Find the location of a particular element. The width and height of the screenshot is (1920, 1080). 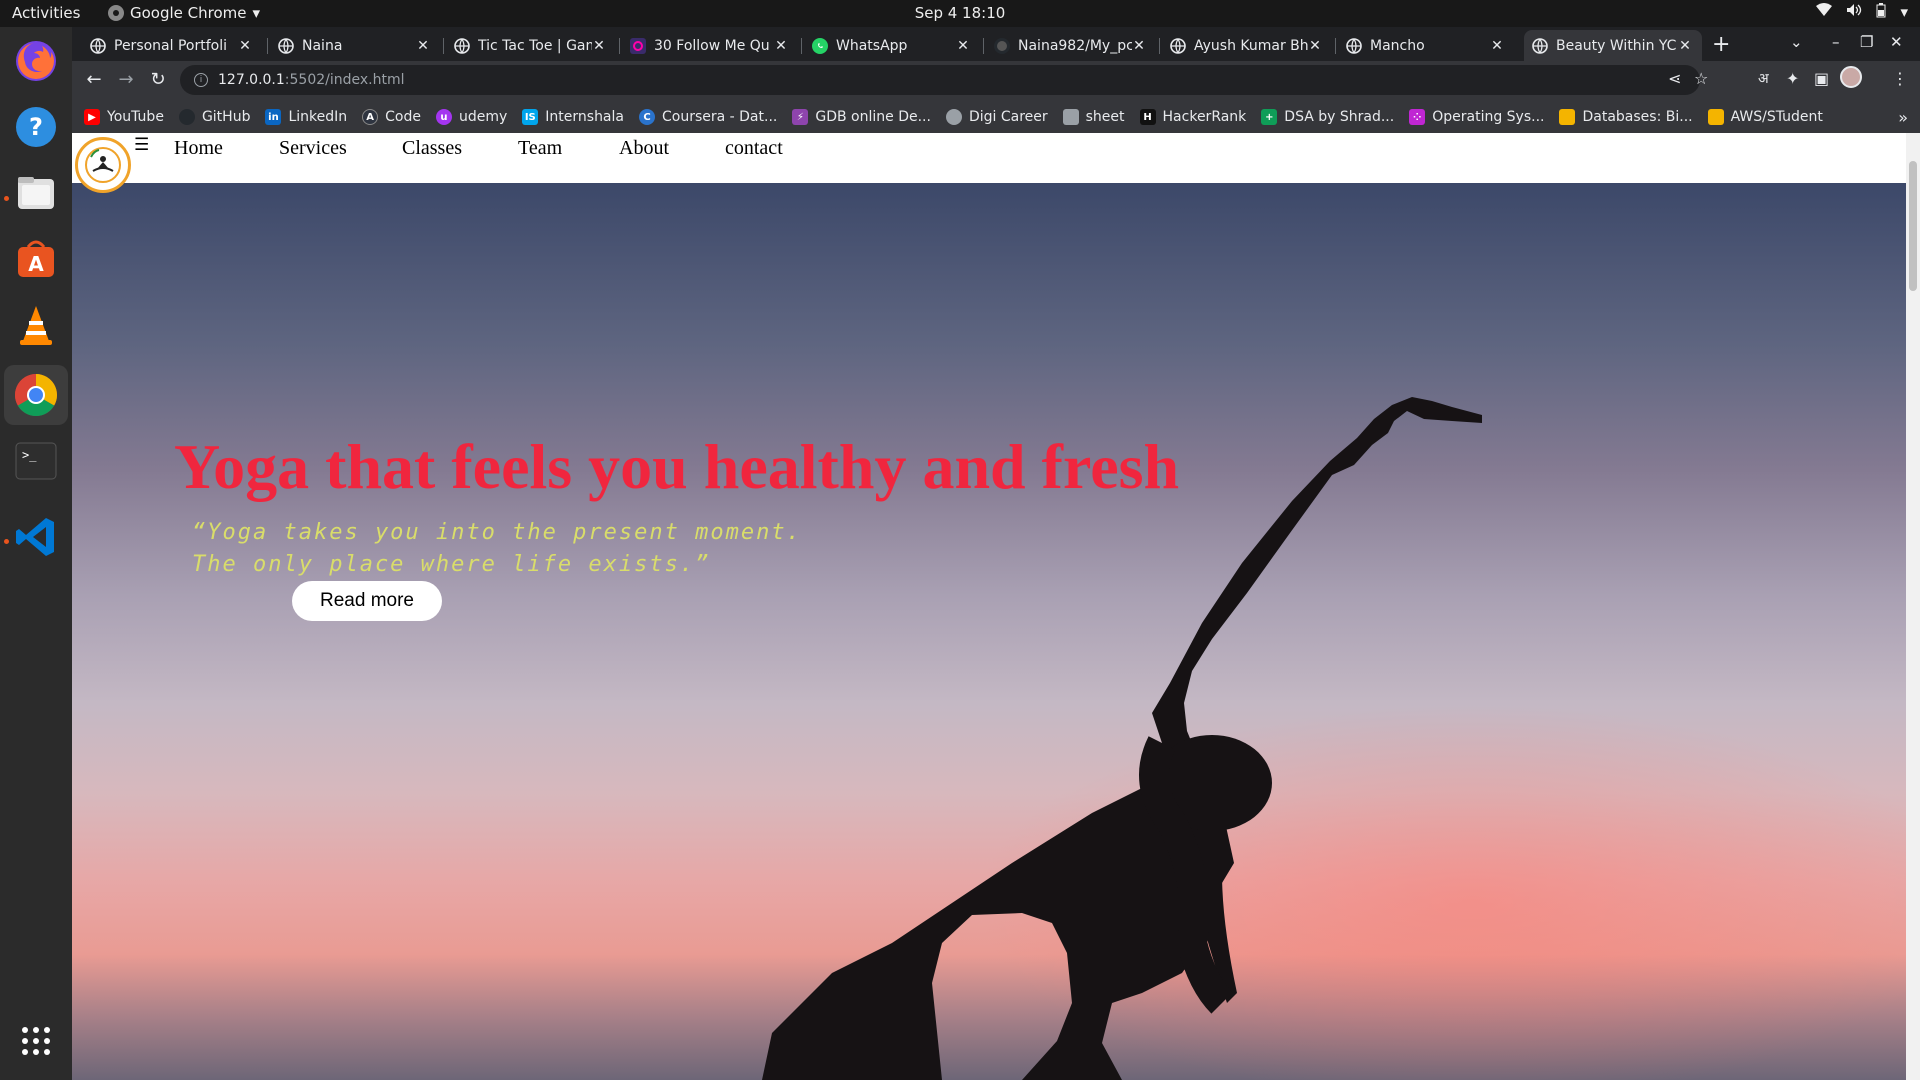

quiz-icon is located at coordinates (638, 45).